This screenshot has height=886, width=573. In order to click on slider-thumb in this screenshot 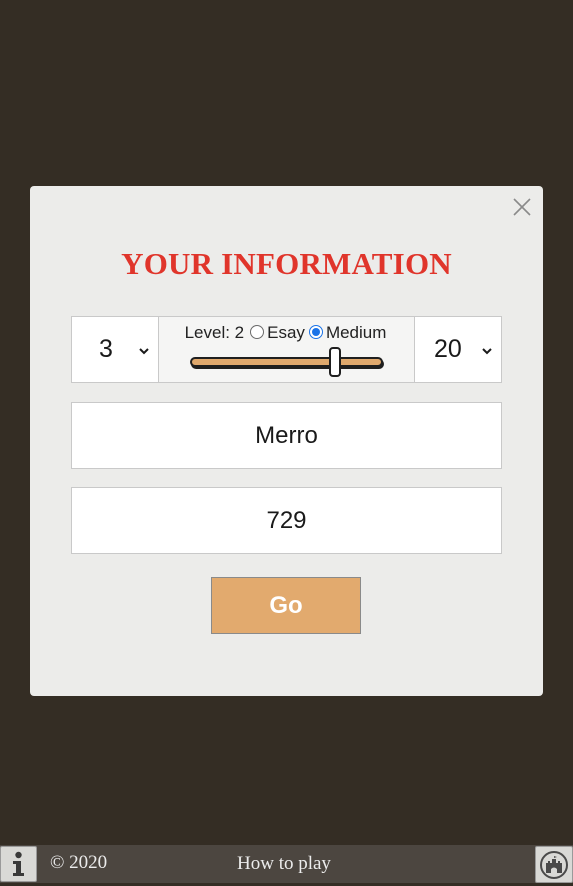, I will do `click(335, 362)`.